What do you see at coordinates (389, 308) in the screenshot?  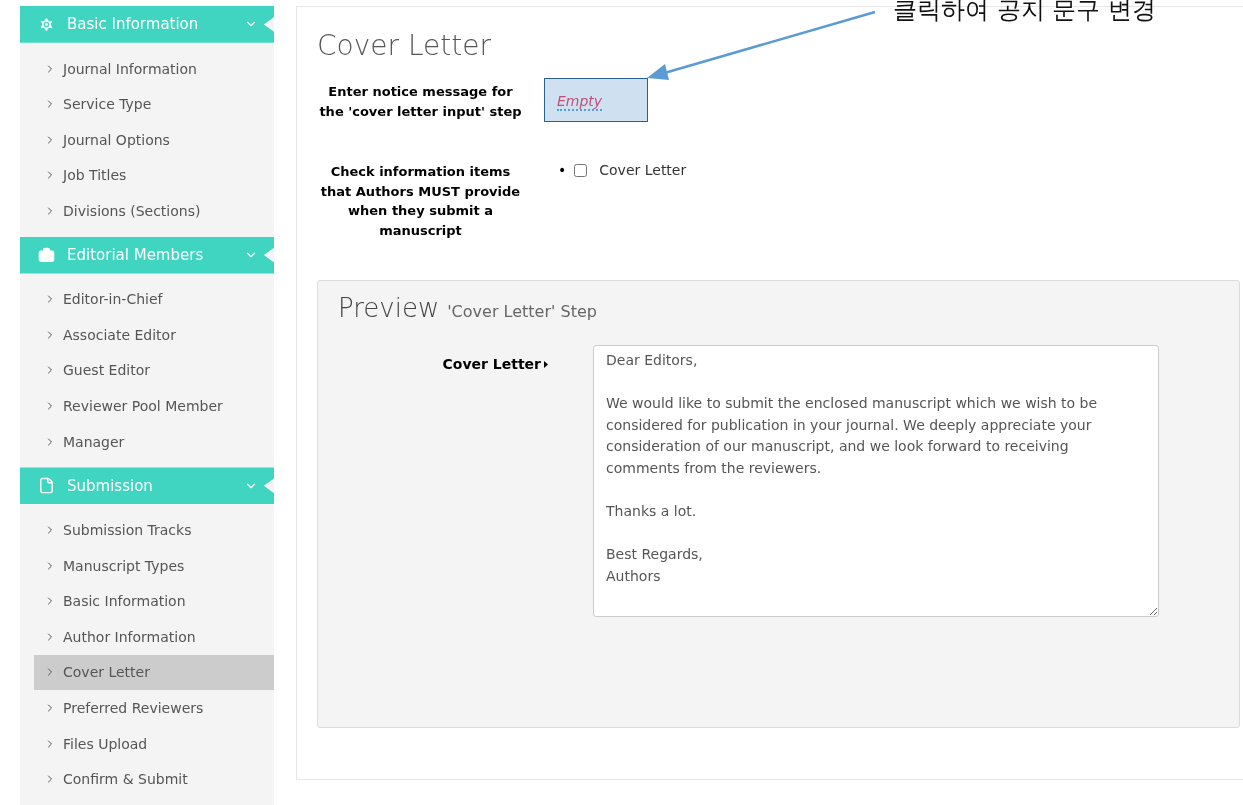 I see `preview-title: Preview` at bounding box center [389, 308].